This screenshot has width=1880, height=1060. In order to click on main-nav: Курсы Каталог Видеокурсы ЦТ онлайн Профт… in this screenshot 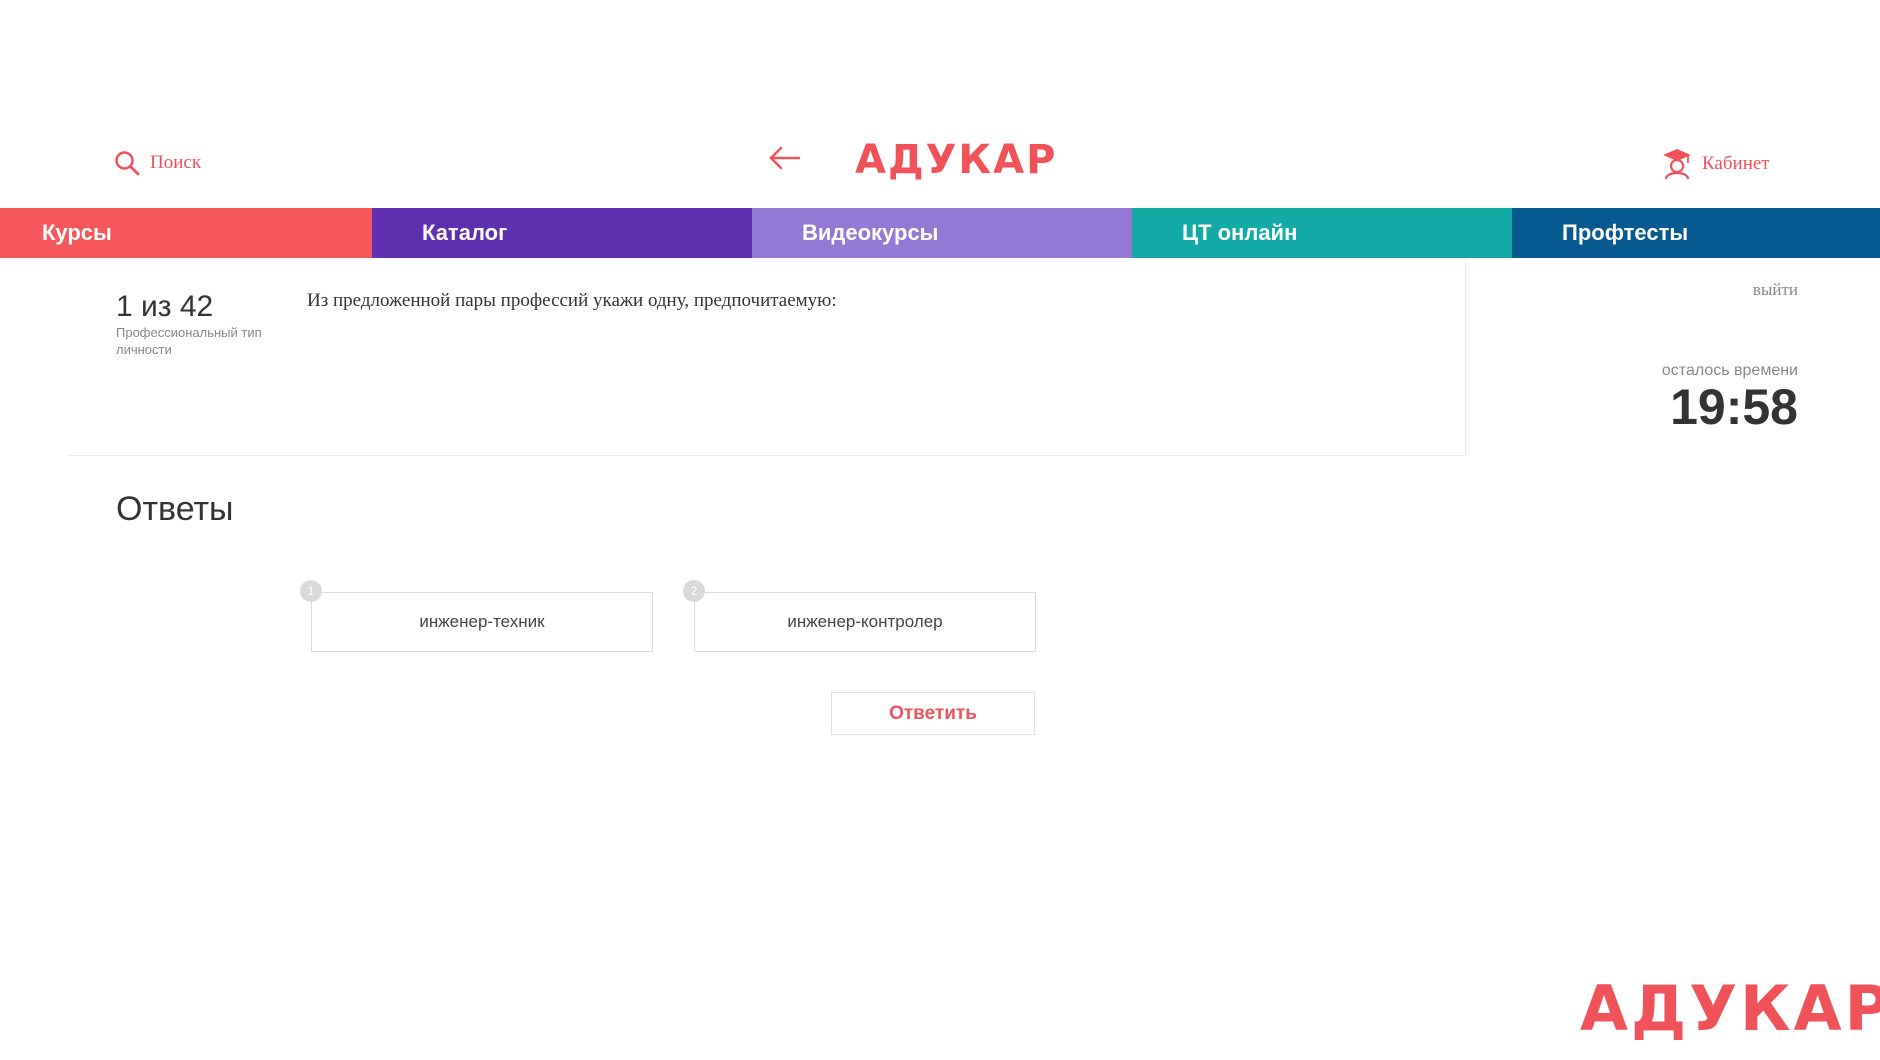, I will do `click(940, 233)`.